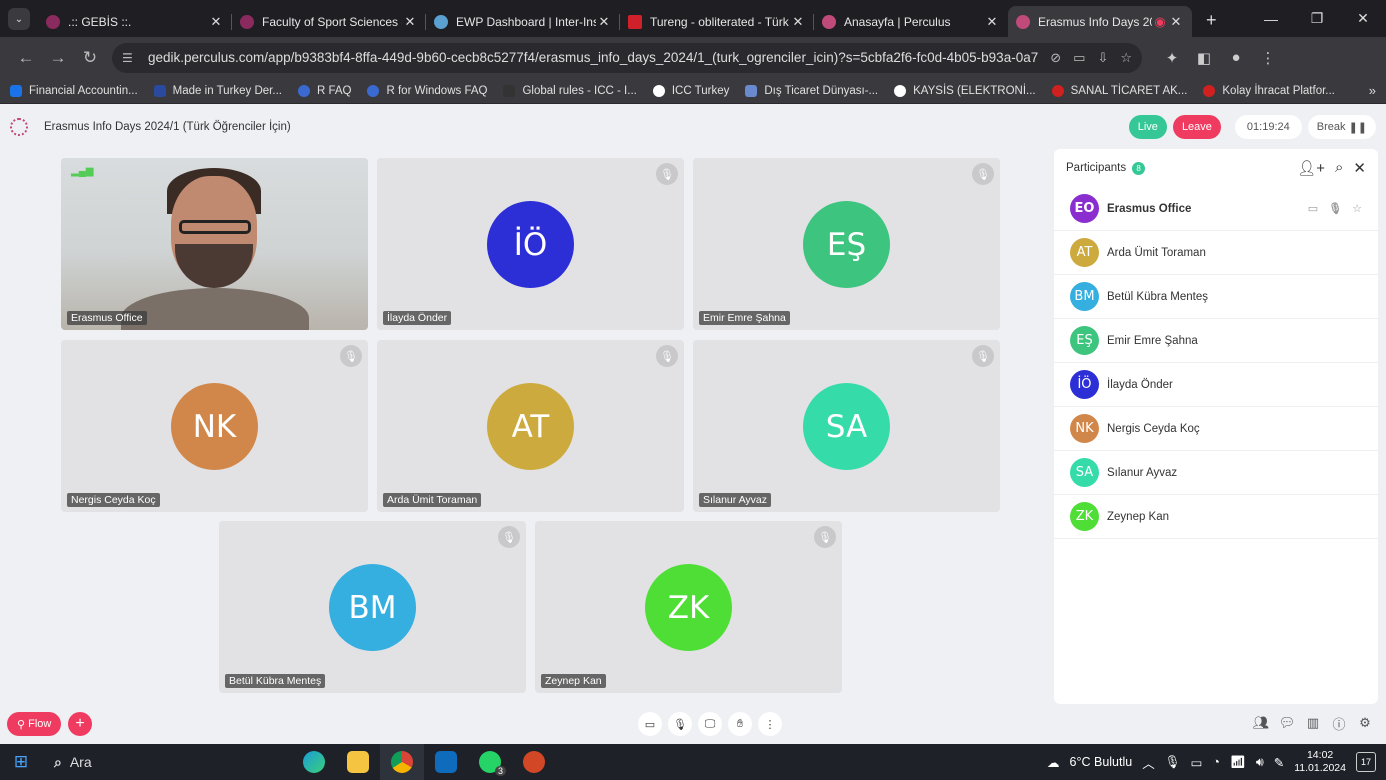 Image resolution: width=1386 pixels, height=780 pixels. Describe the element at coordinates (846, 244) in the screenshot. I see `participant-tile: 🎙︎ EŞ Emir Emre Şahna` at that location.